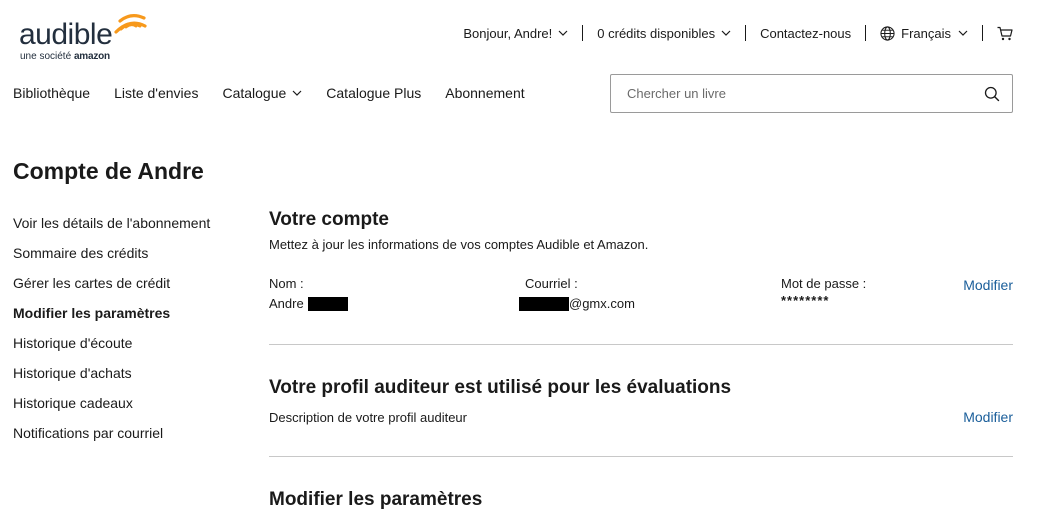 This screenshot has height=526, width=1043. Describe the element at coordinates (128, 319) in the screenshot. I see `sidenav-item-settings: Modifier les paramètres` at that location.